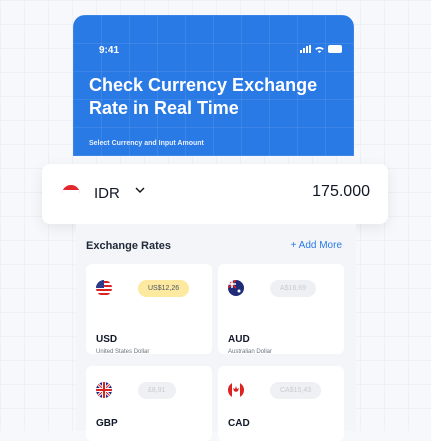  I want to click on au-flag-icon, so click(236, 288).